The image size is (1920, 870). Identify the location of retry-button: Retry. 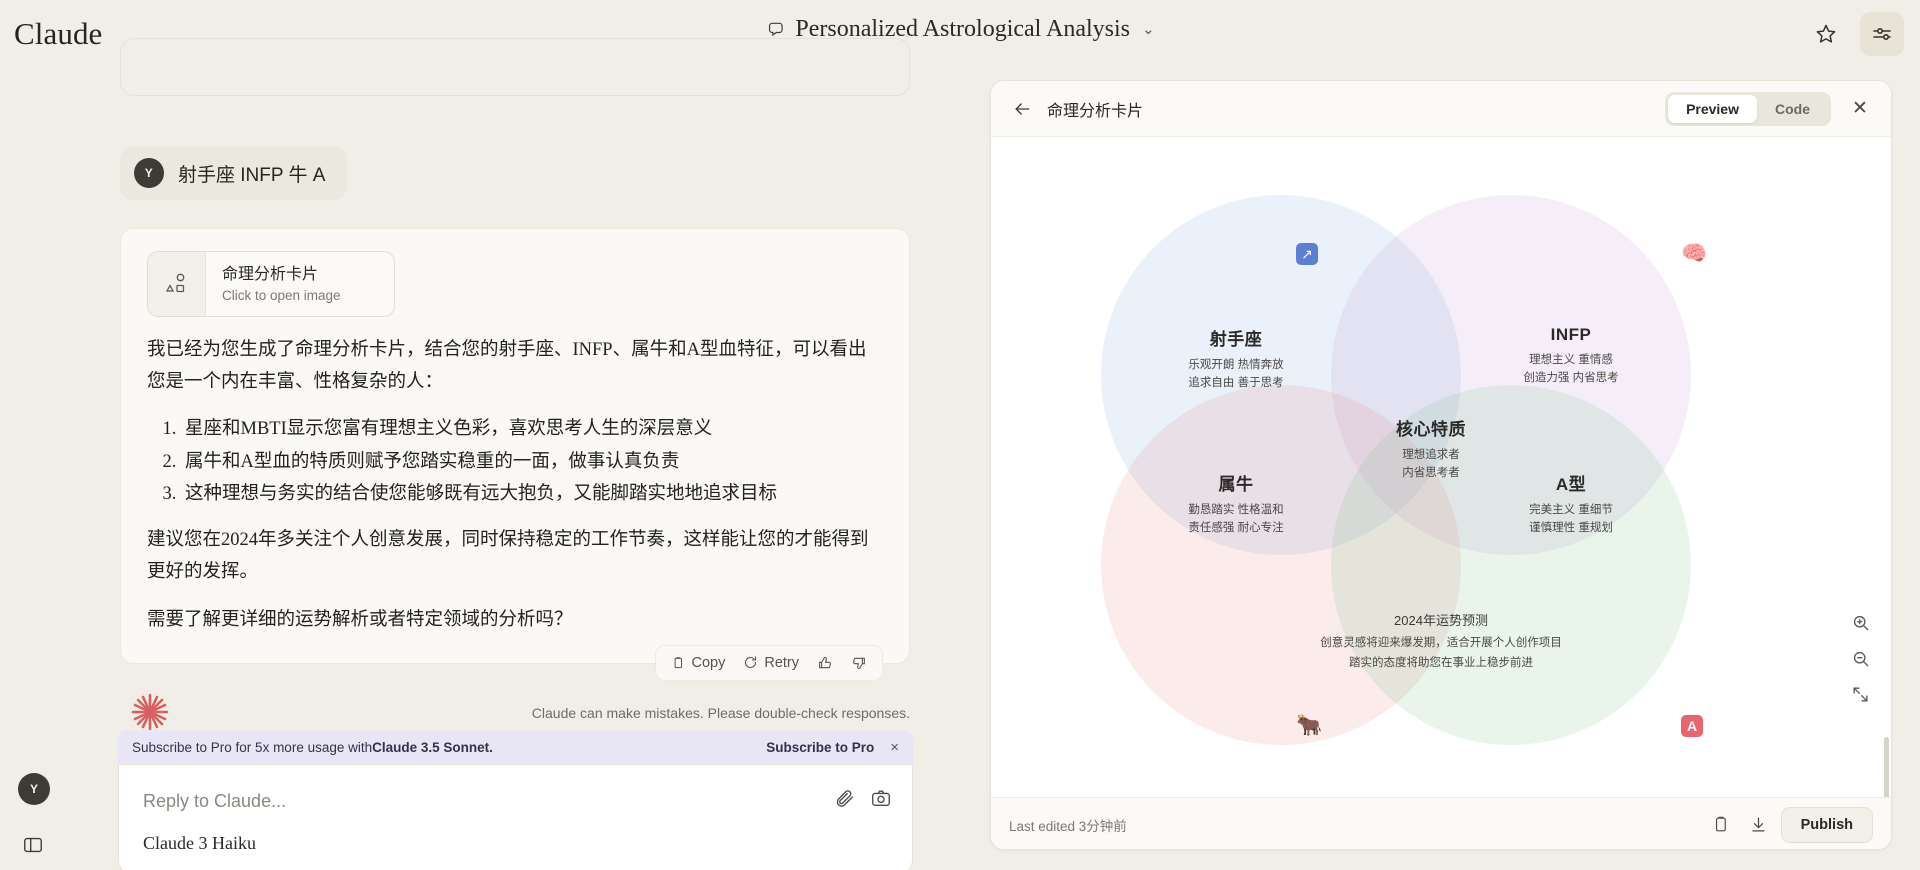
(771, 663).